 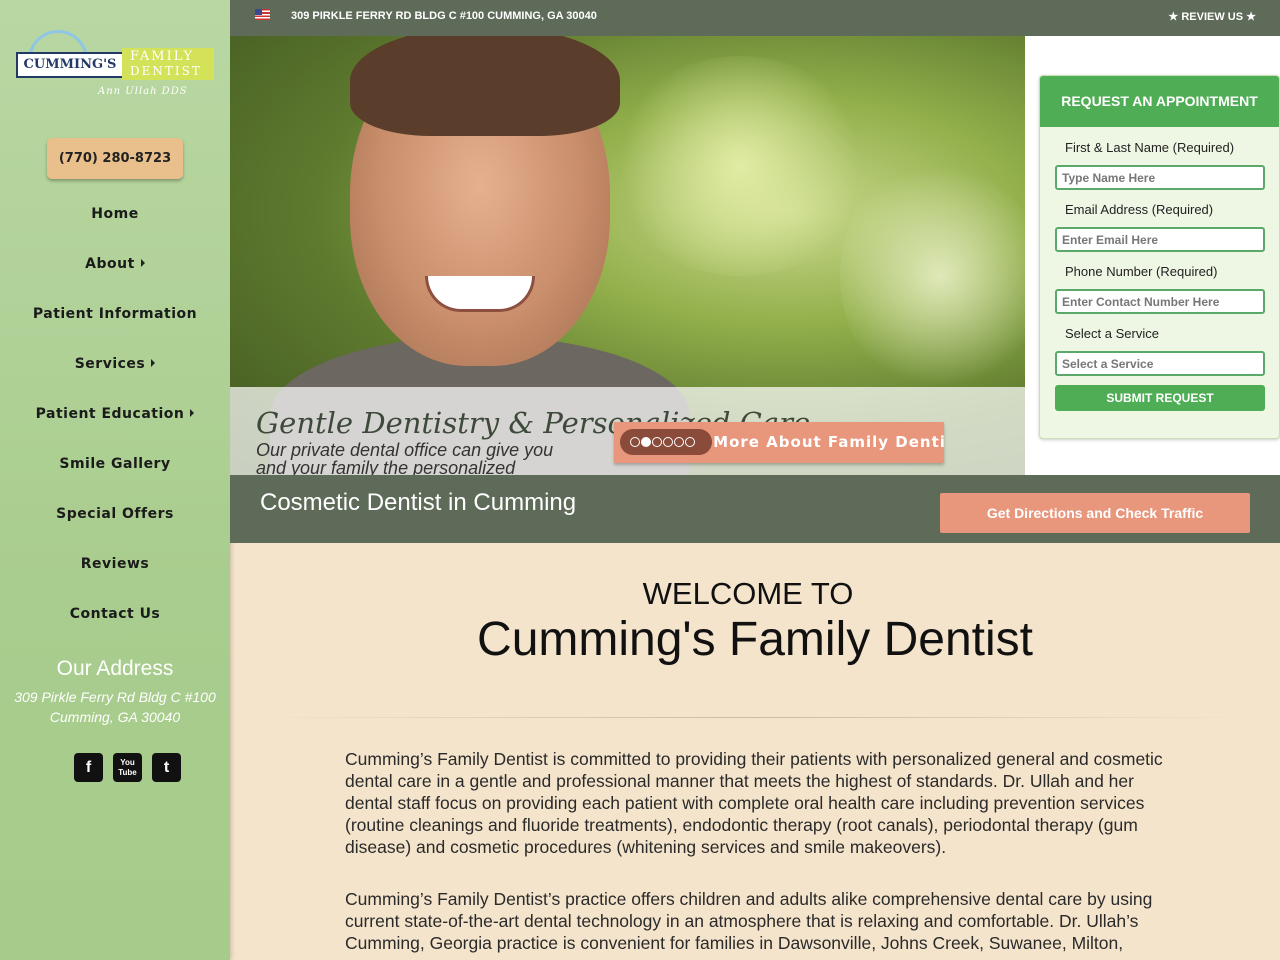 What do you see at coordinates (115, 717) in the screenshot?
I see `address-line-2: Cumming, GA 30040` at bounding box center [115, 717].